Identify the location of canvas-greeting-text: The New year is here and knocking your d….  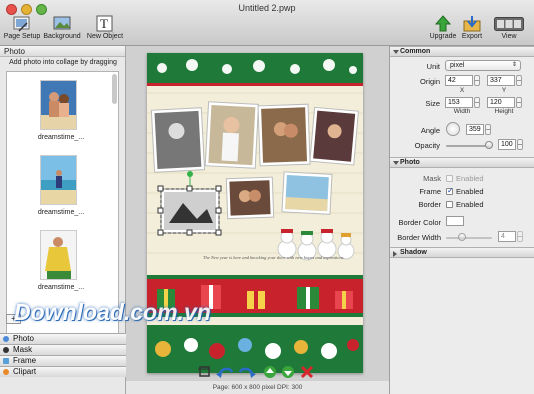
(273, 257).